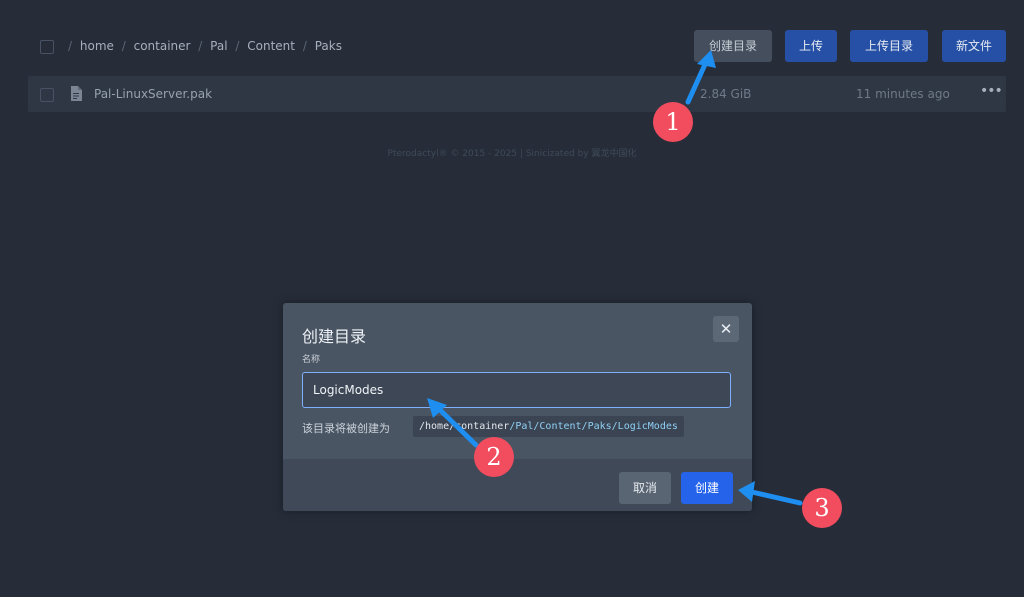 This screenshot has width=1024, height=597. What do you see at coordinates (47, 95) in the screenshot?
I see `file-select-checkbox` at bounding box center [47, 95].